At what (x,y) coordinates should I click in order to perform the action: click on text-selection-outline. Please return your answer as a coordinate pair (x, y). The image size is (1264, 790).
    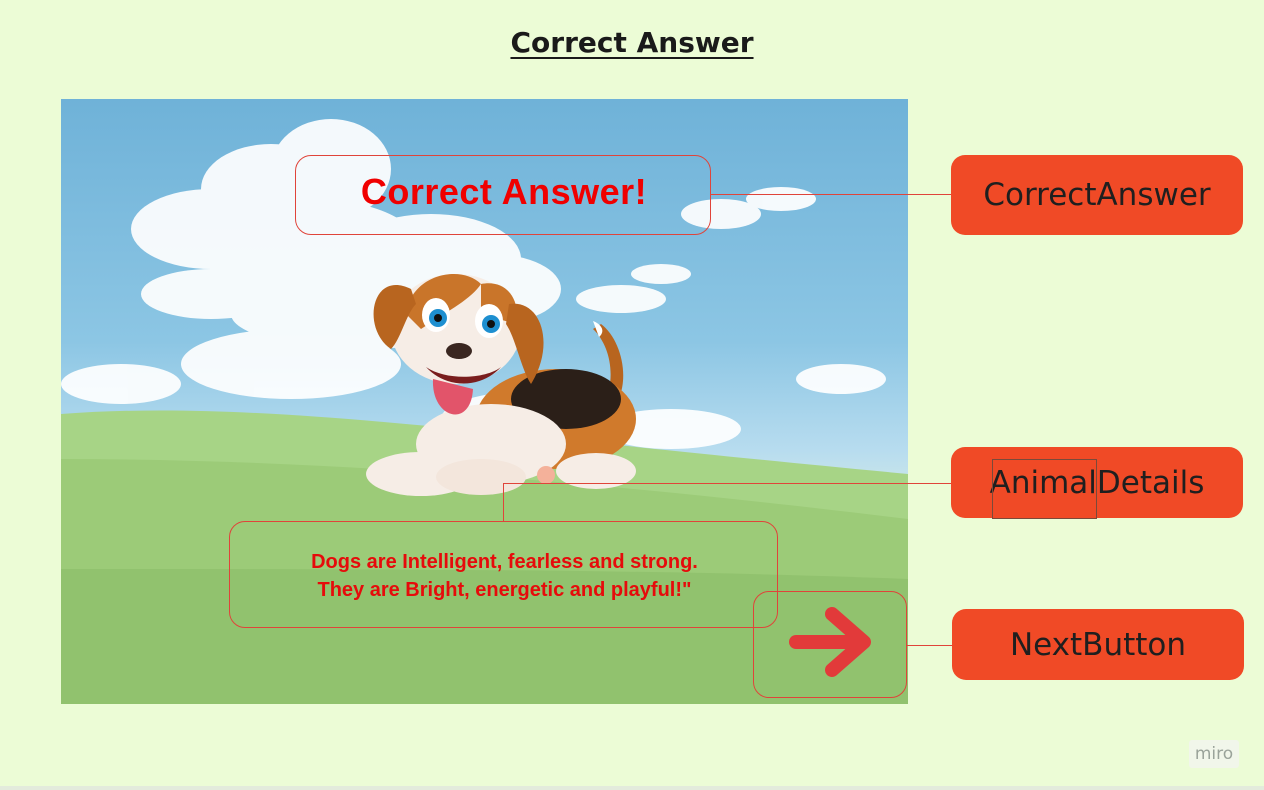
    Looking at the image, I should click on (1044, 489).